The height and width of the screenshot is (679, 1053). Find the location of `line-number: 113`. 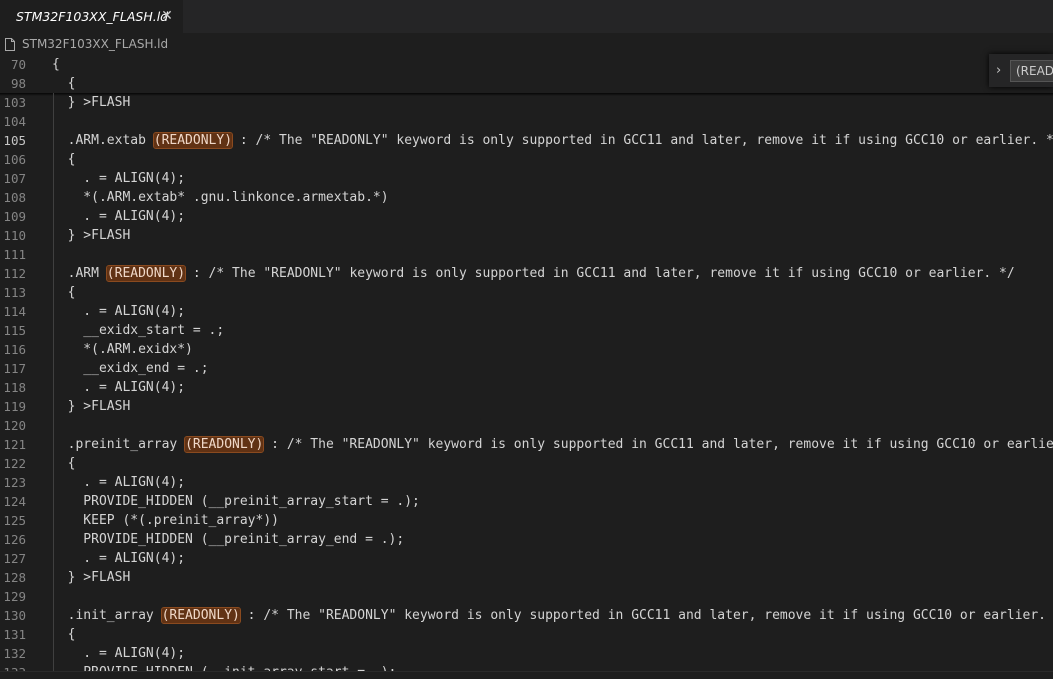

line-number: 113 is located at coordinates (14, 292).